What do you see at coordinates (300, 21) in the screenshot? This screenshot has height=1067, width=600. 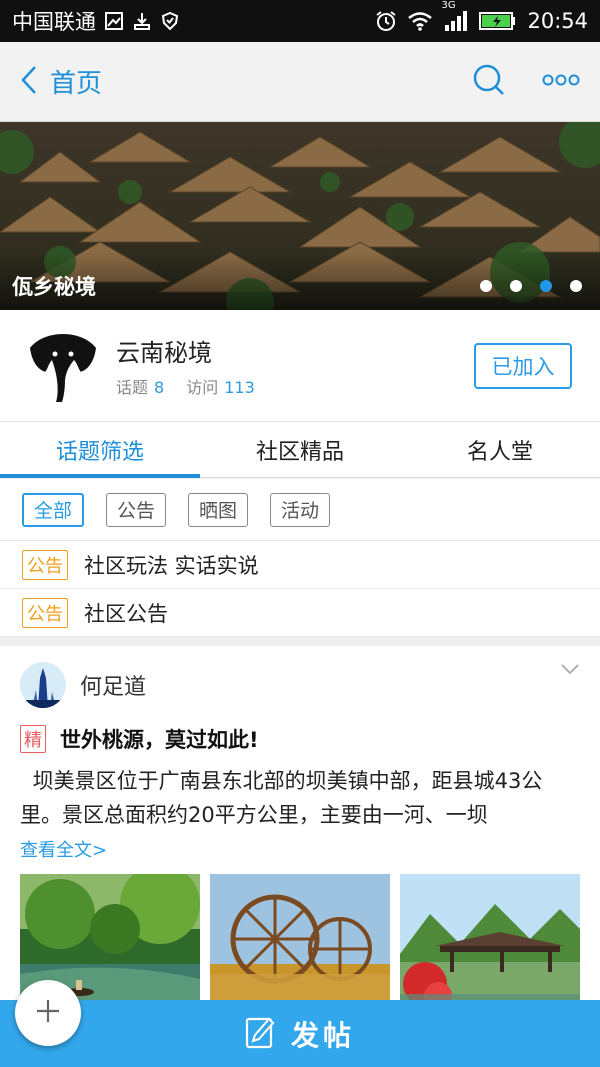 I see `status-bar: 中国联通 3G 20:54` at bounding box center [300, 21].